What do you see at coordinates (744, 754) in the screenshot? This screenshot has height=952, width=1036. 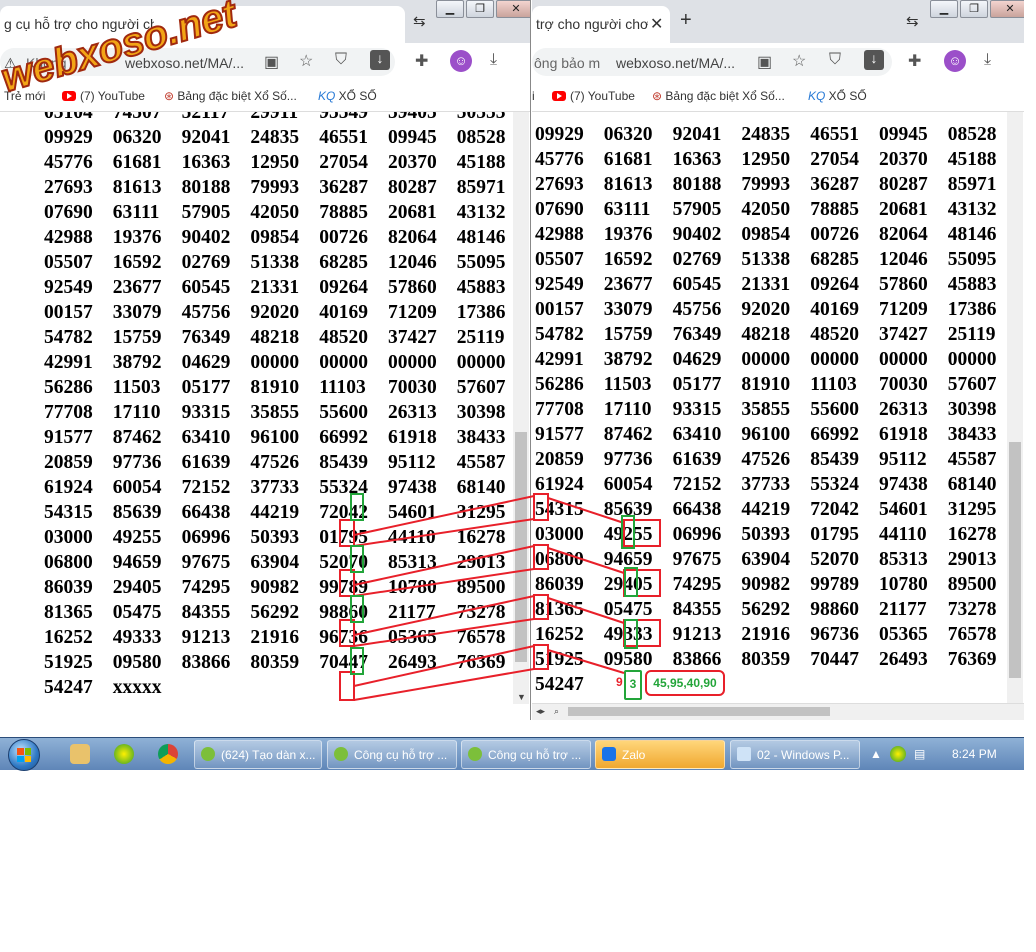 I see `photo-viewer-icon` at bounding box center [744, 754].